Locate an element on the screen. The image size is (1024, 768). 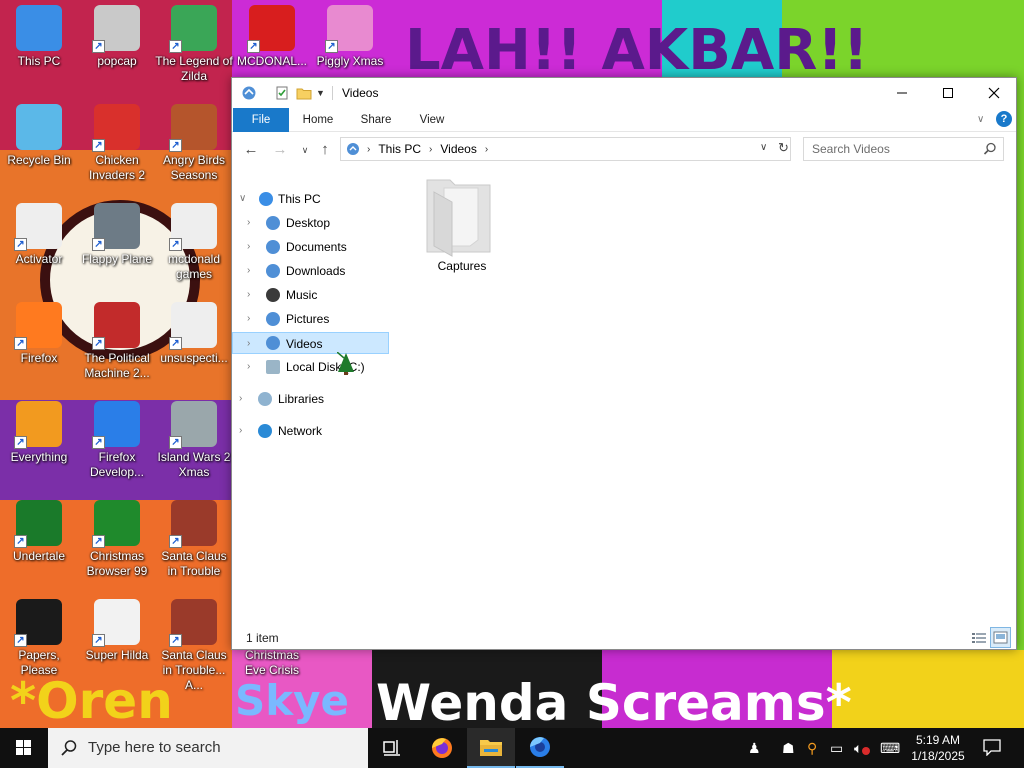
desktop-icon-super-hilda: ↗ Super Hilda is located at coordinates (117, 631).